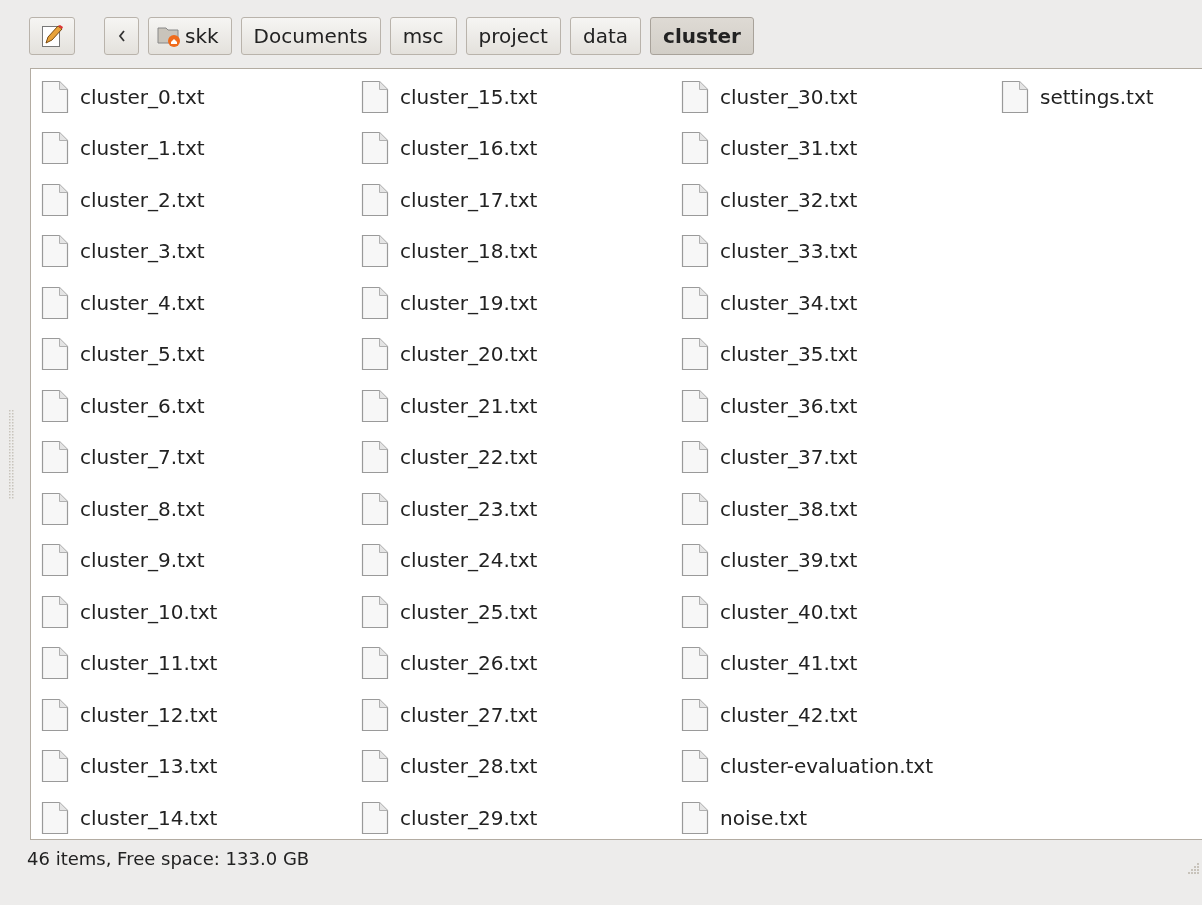 The height and width of the screenshot is (905, 1202). What do you see at coordinates (789, 663) in the screenshot?
I see `file-name: cluster_41.txt` at bounding box center [789, 663].